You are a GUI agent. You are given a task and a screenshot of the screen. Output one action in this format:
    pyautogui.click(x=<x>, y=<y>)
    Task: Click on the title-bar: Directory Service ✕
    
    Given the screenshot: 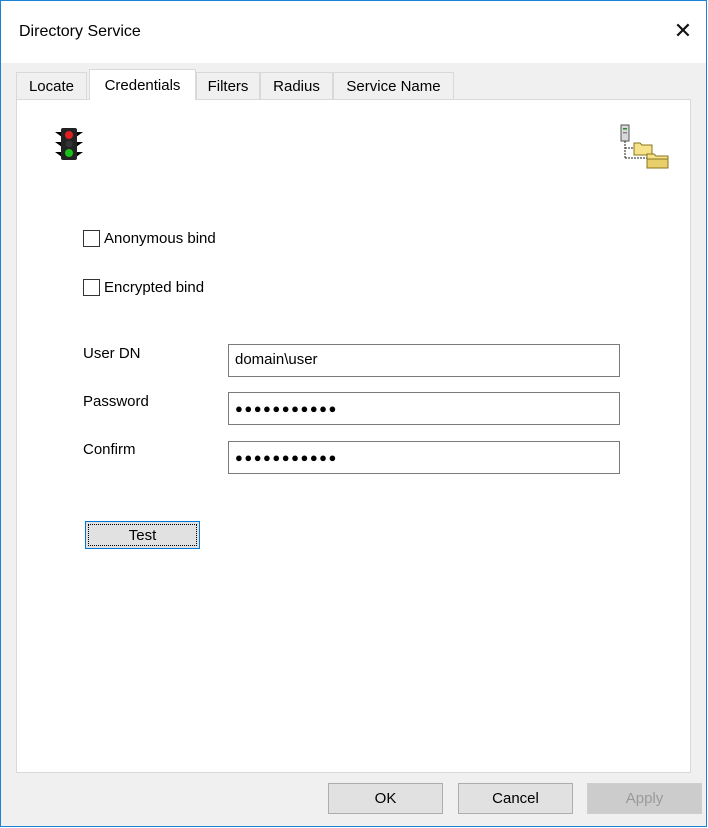 What is the action you would take?
    pyautogui.click(x=353, y=32)
    